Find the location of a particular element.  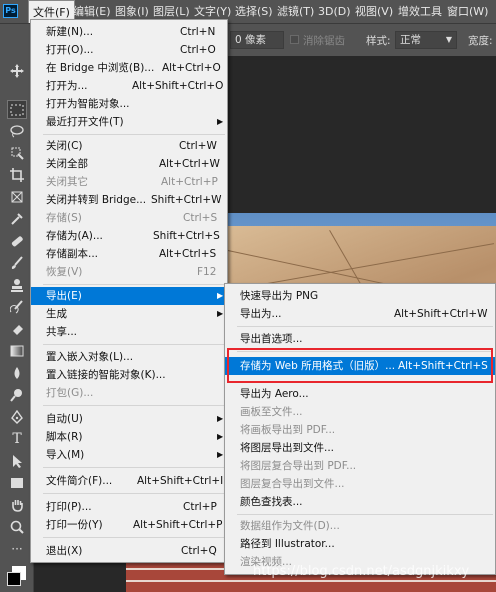

menu-item-close-others: 关闭其它 Alt+Ctrl+P is located at coordinates (129, 182).